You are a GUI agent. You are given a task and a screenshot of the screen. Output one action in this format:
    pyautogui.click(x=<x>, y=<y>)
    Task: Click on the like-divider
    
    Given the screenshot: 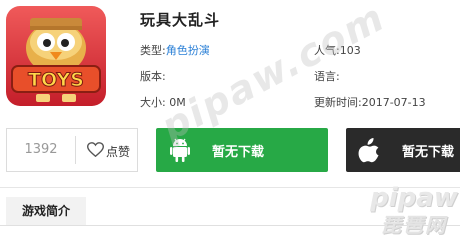 What is the action you would take?
    pyautogui.click(x=75, y=150)
    